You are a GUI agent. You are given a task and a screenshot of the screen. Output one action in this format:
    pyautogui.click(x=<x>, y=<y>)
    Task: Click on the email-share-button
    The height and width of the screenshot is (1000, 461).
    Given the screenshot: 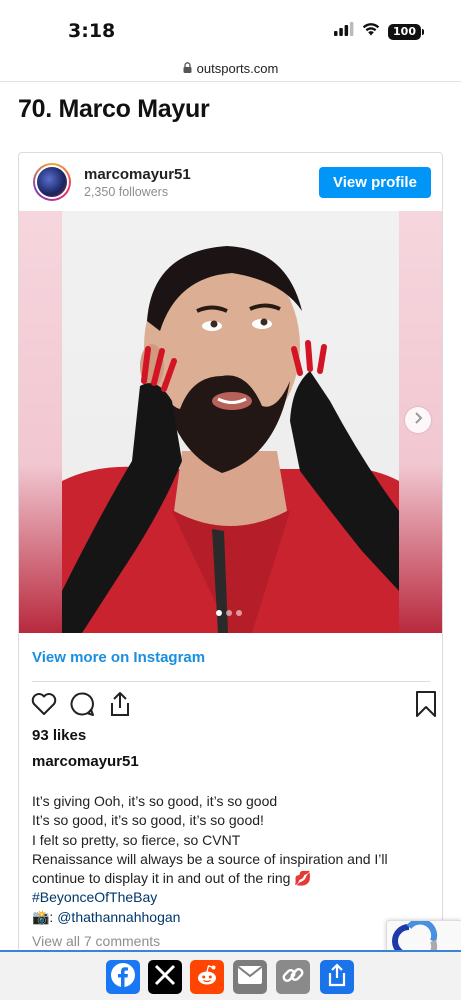 What is the action you would take?
    pyautogui.click(x=250, y=977)
    